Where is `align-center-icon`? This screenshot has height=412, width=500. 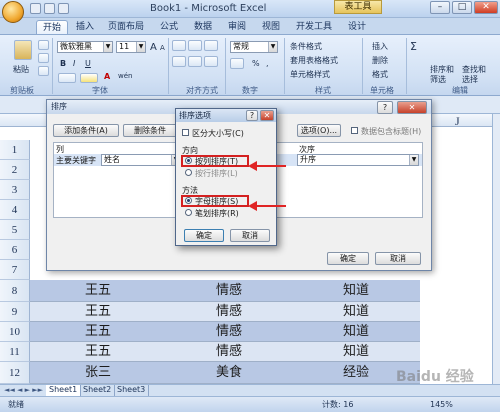 align-center-icon is located at coordinates (195, 61).